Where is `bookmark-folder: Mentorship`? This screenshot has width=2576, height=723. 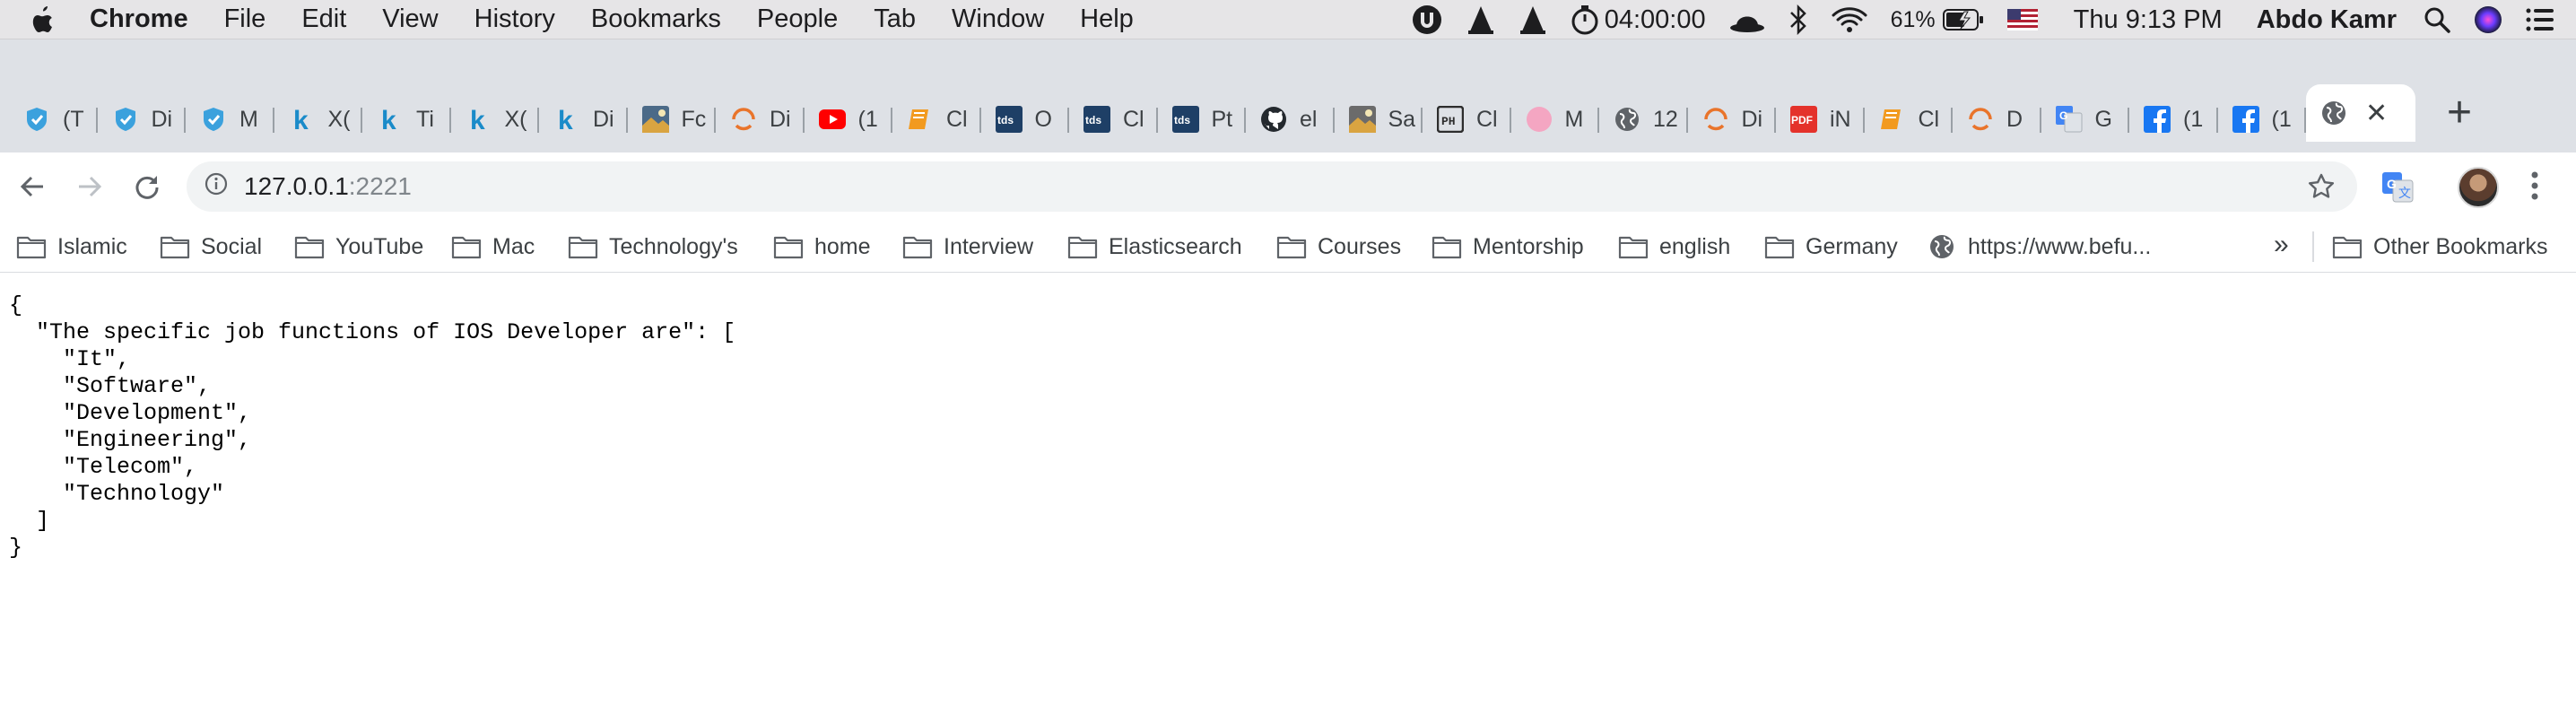 bookmark-folder: Mentorship is located at coordinates (1508, 247).